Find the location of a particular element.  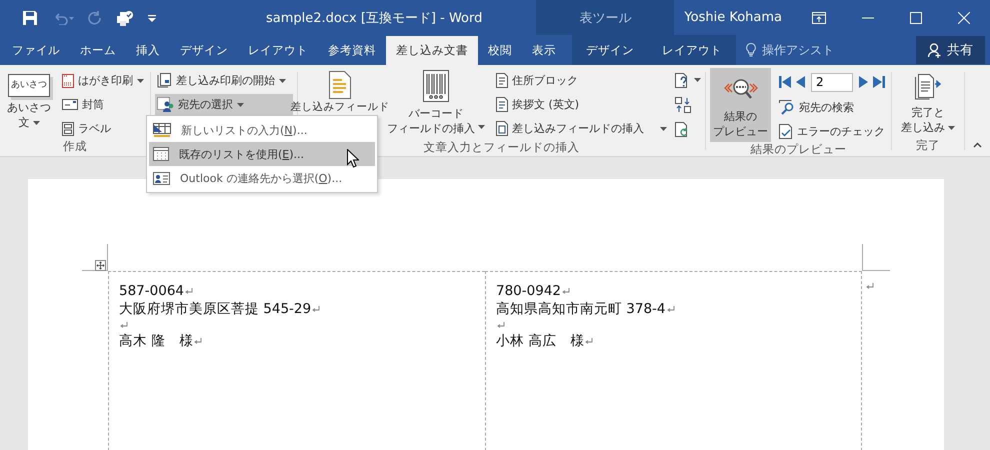

button-label: 差し込みフィールド is located at coordinates (340, 107).